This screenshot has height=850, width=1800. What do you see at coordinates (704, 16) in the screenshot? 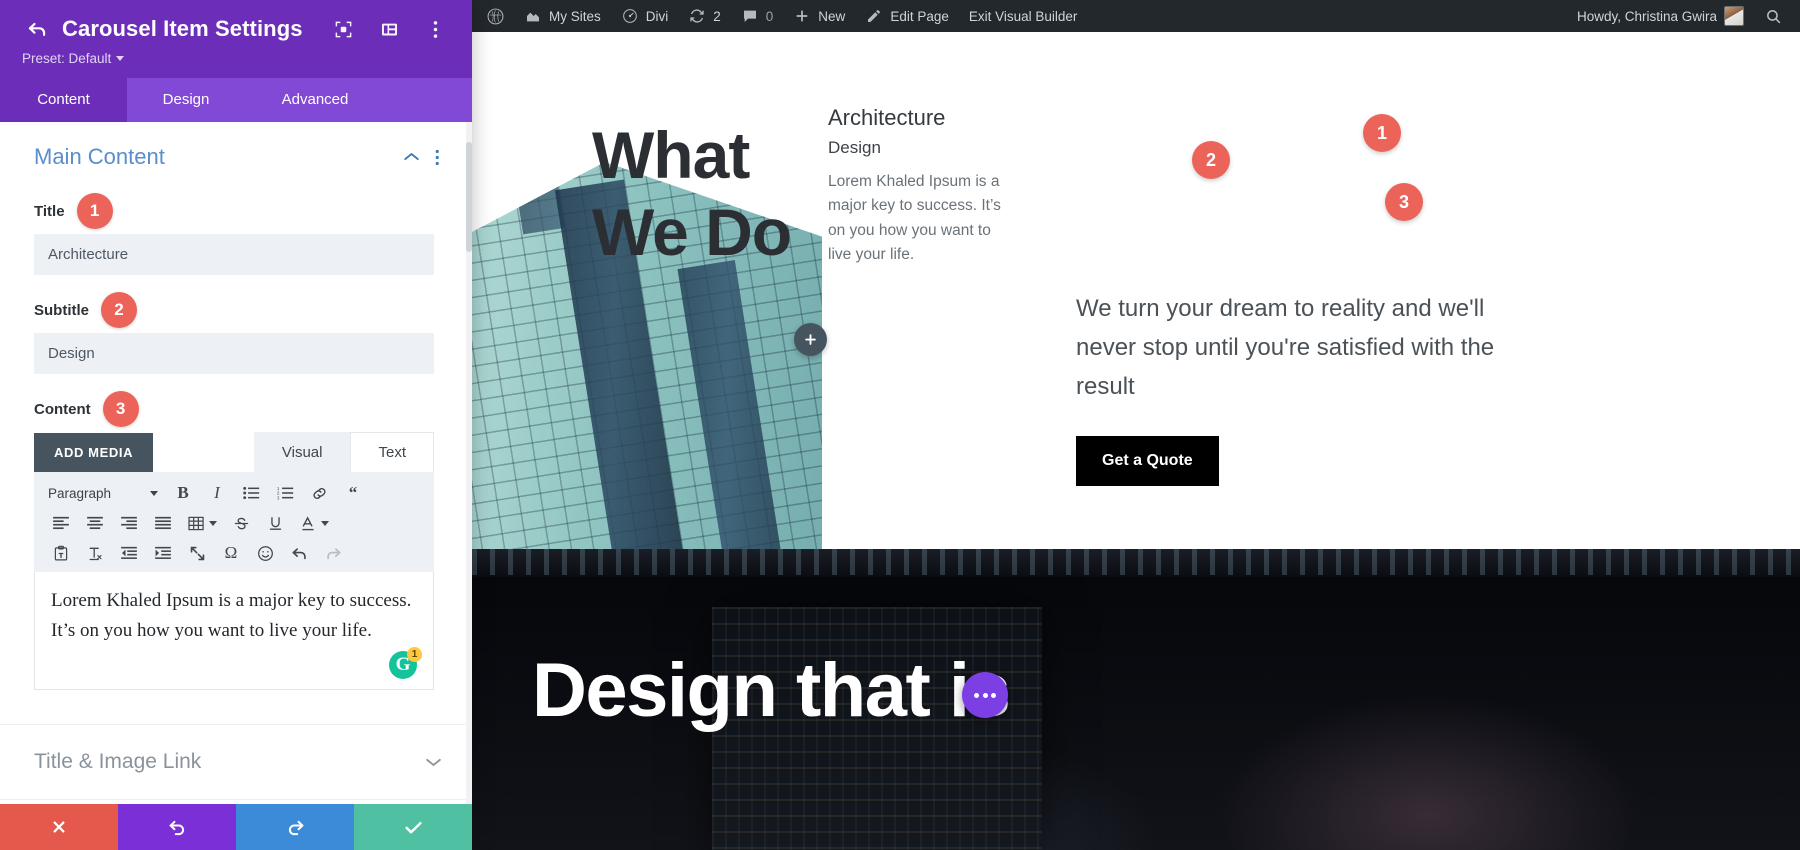
I see `admin-bar-updates: 2` at bounding box center [704, 16].